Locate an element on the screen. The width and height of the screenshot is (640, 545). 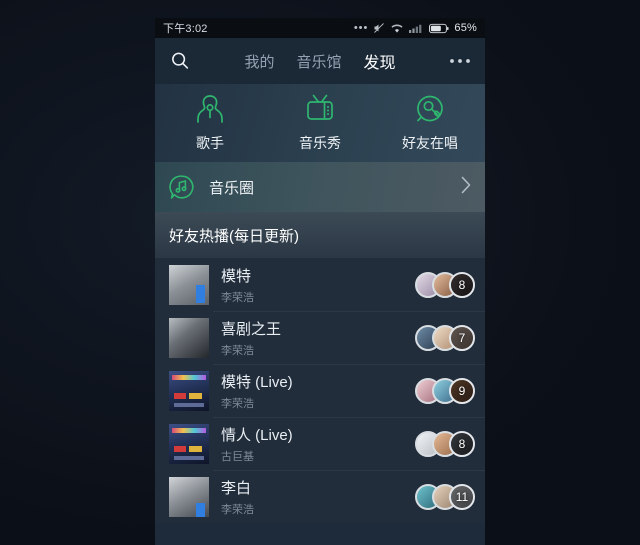
avatar-count-badge: 9 is located at coordinates (462, 390).